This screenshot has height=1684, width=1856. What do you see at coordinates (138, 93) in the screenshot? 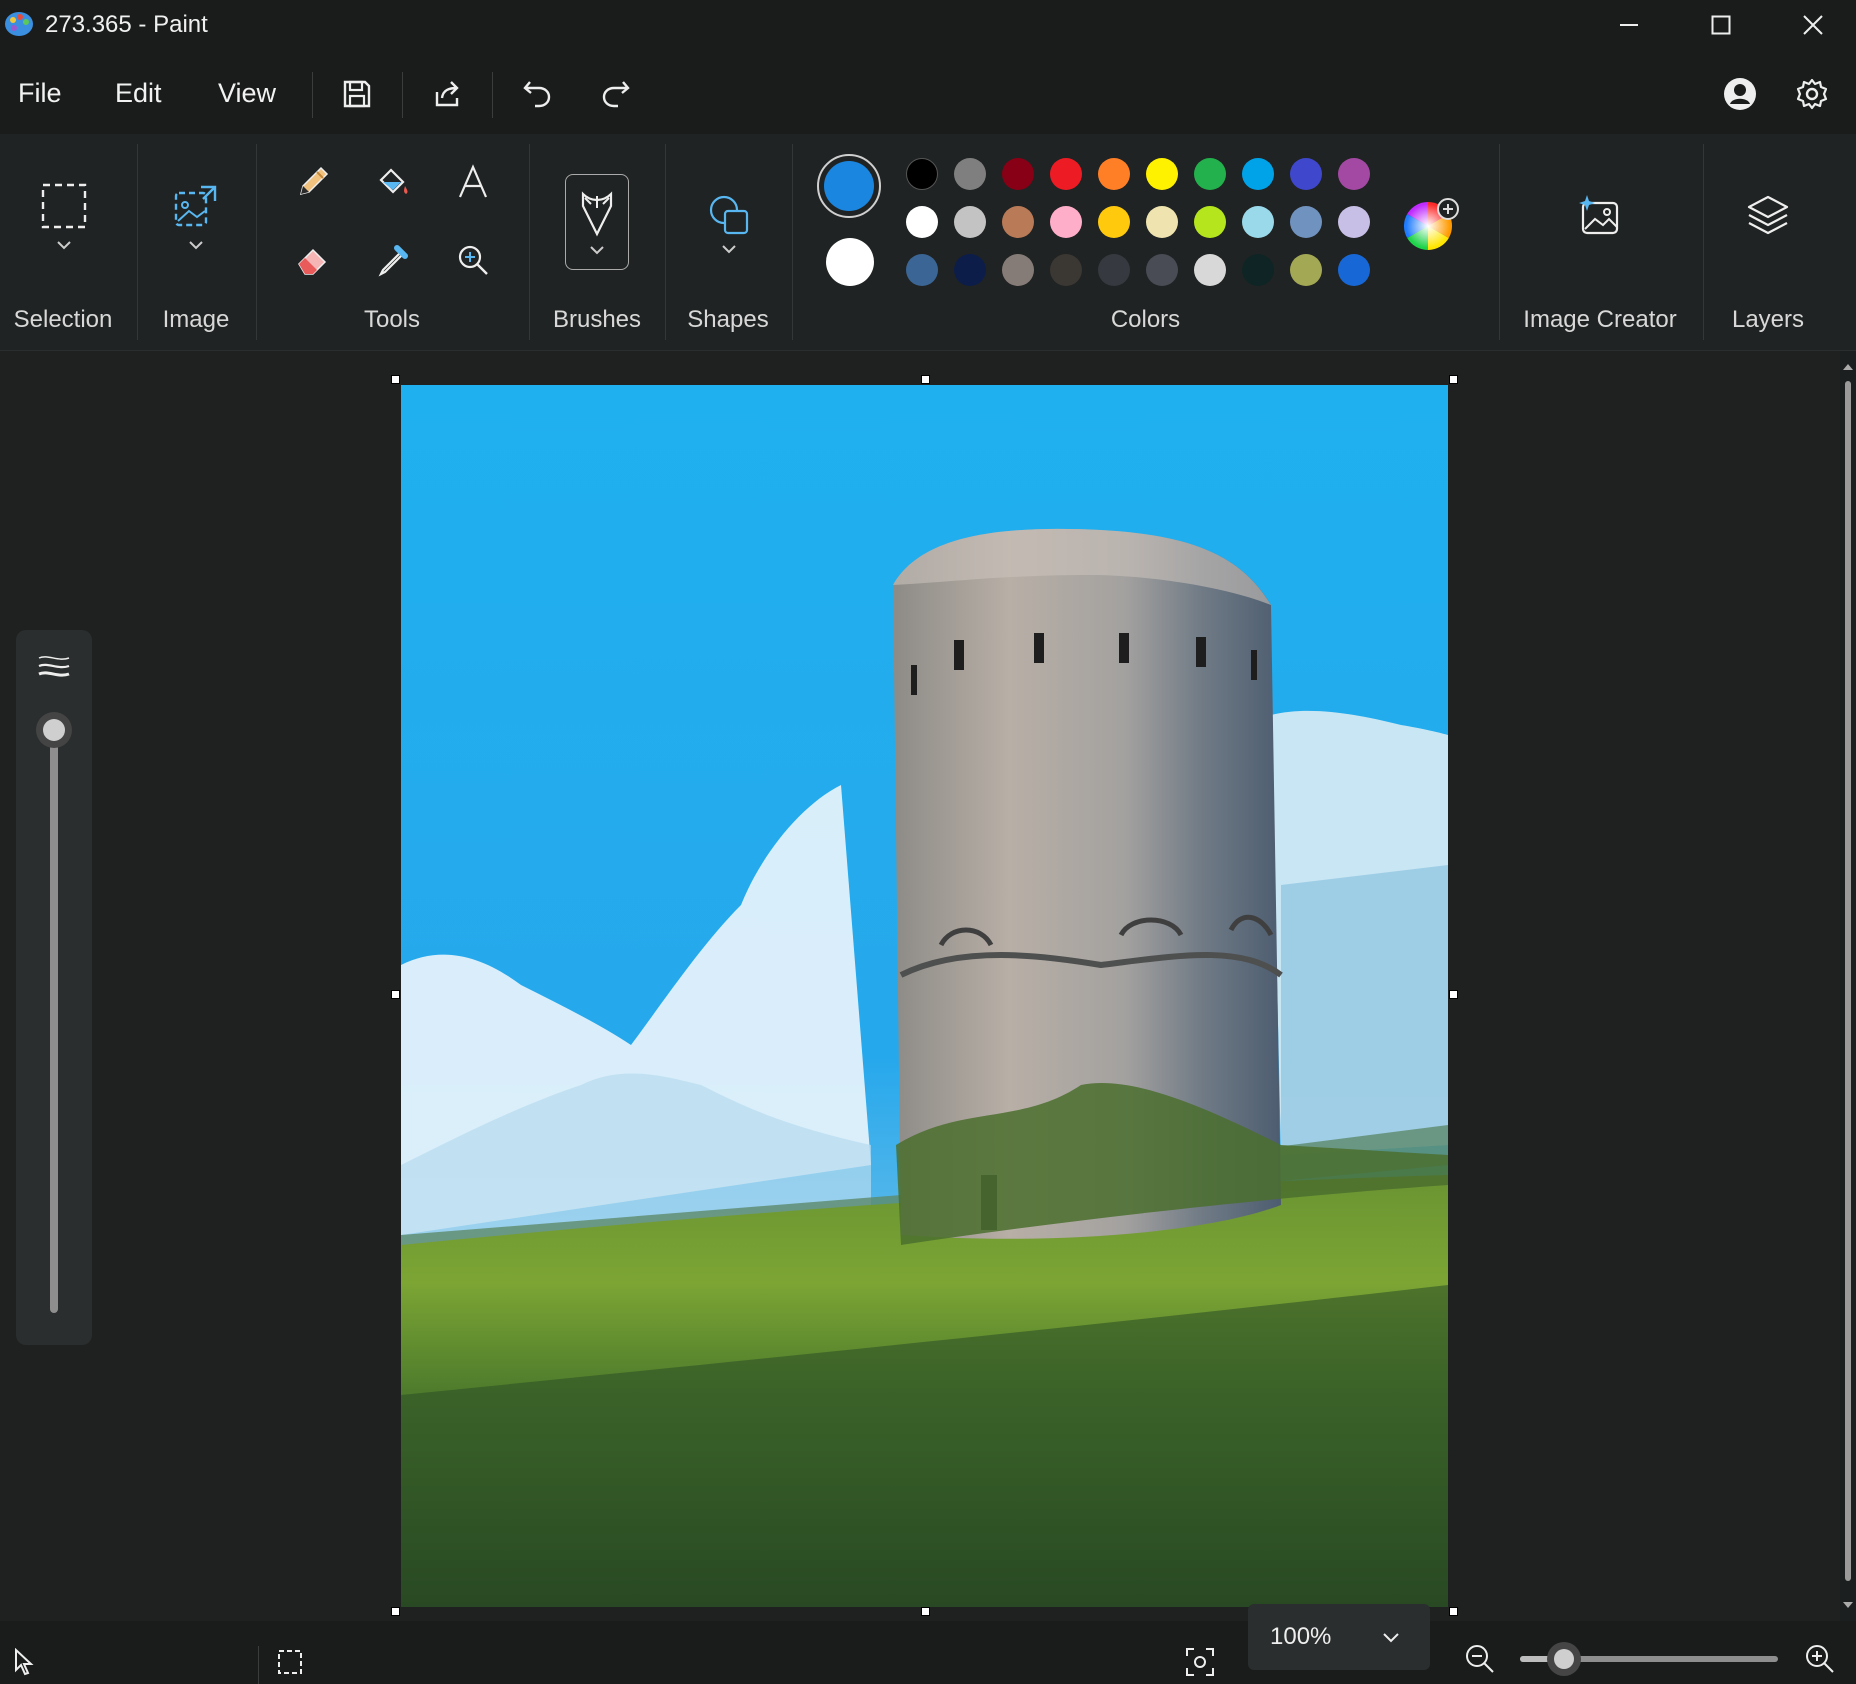
I see `menu-edit: Edit` at bounding box center [138, 93].